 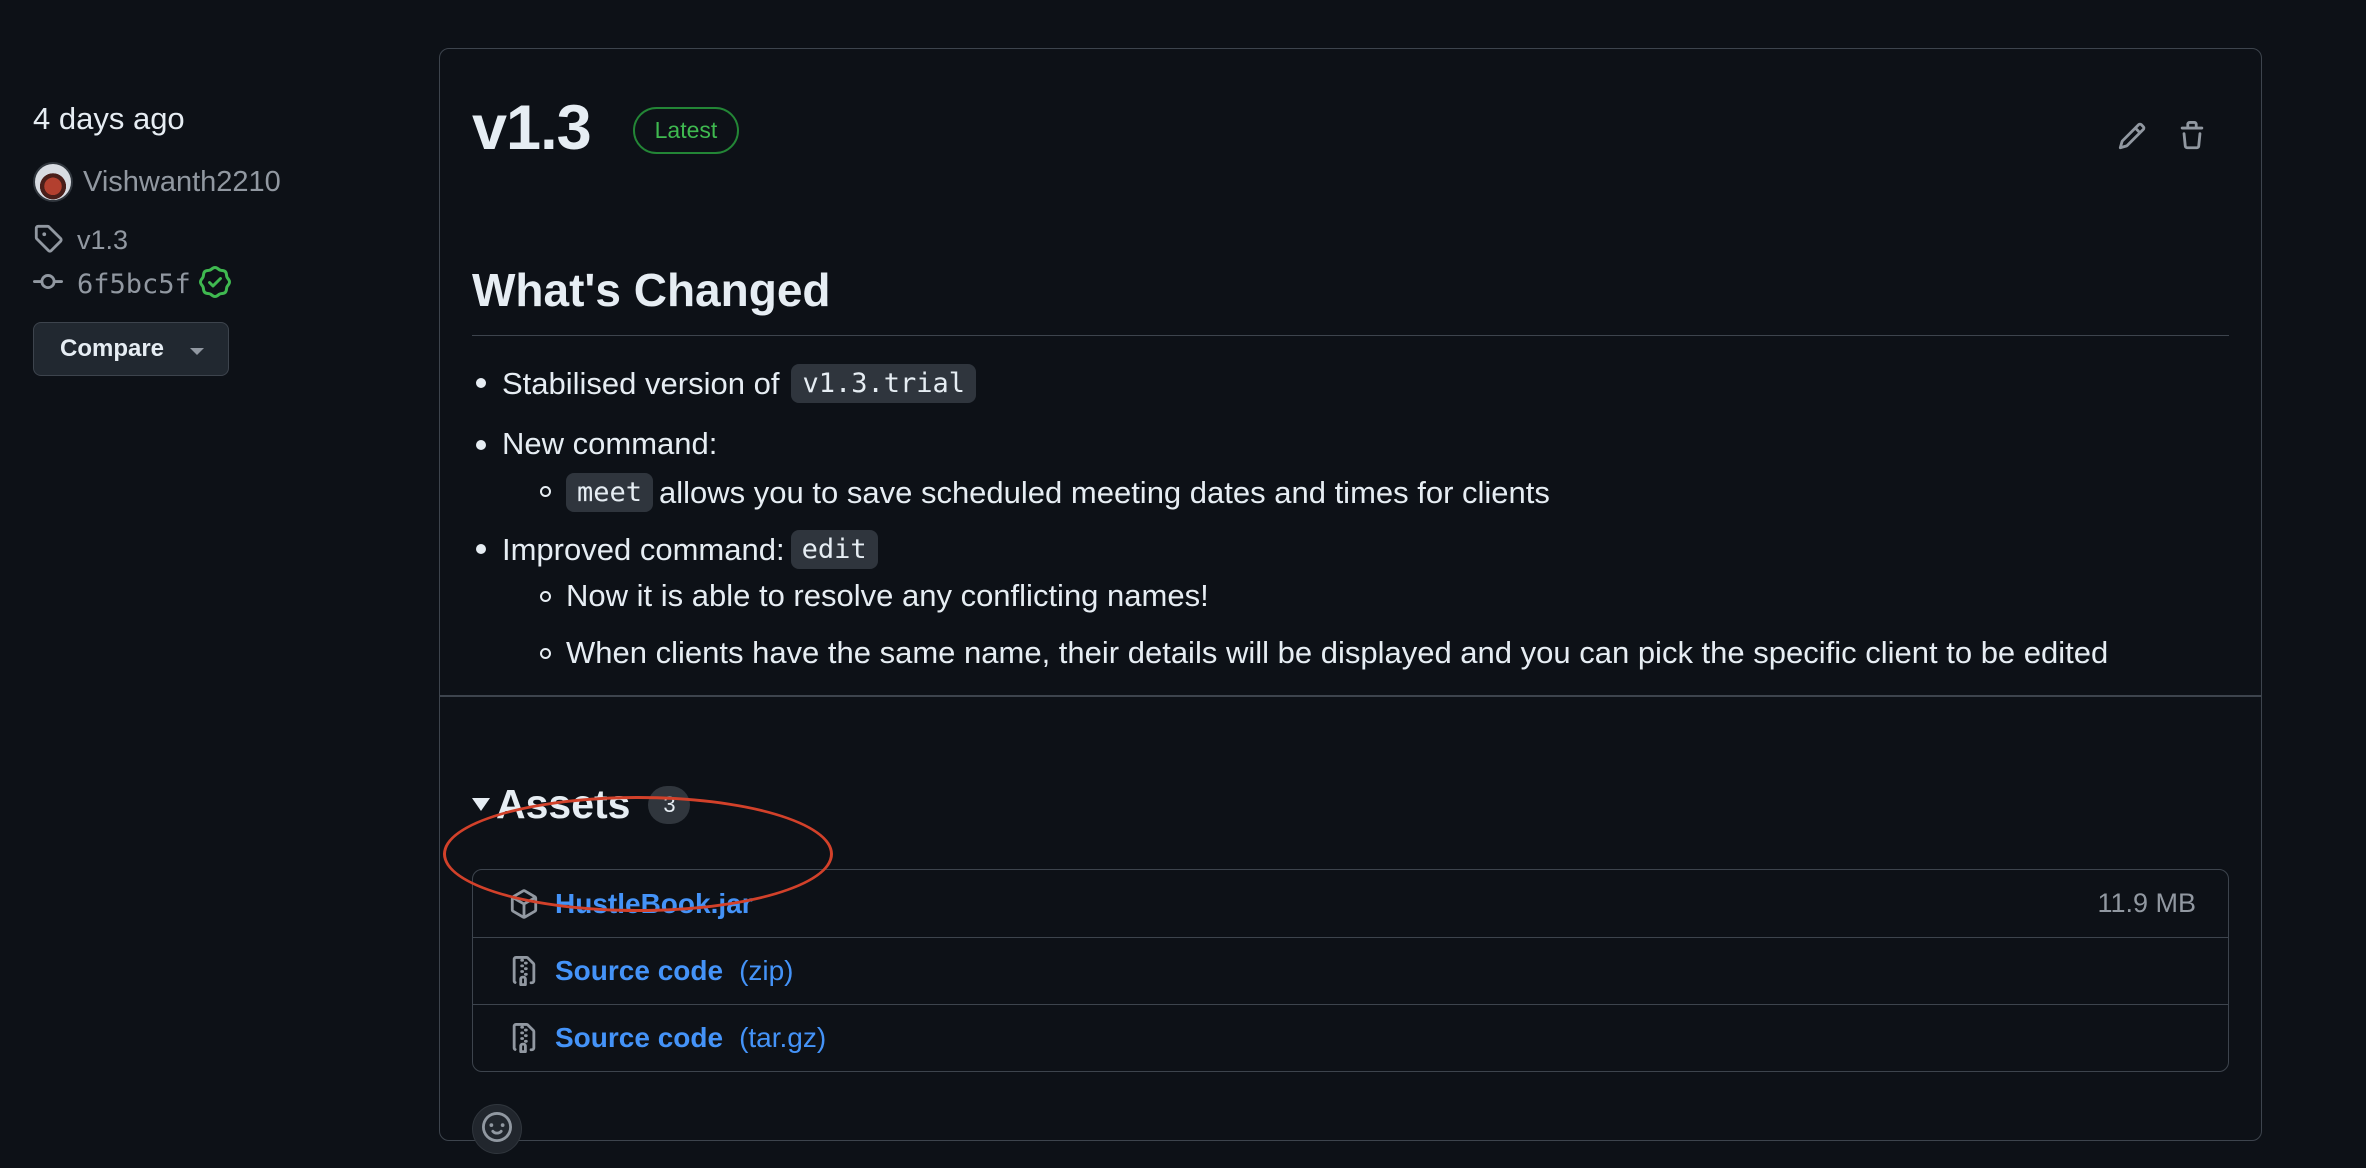 What do you see at coordinates (532, 128) in the screenshot?
I see `release-title: v1.3` at bounding box center [532, 128].